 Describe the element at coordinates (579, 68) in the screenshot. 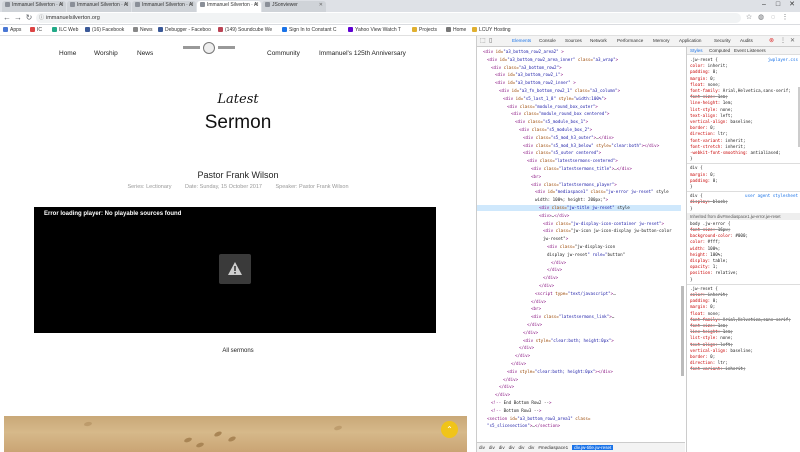

I see `dom-node: <div class="a3_bottom_row2">` at that location.